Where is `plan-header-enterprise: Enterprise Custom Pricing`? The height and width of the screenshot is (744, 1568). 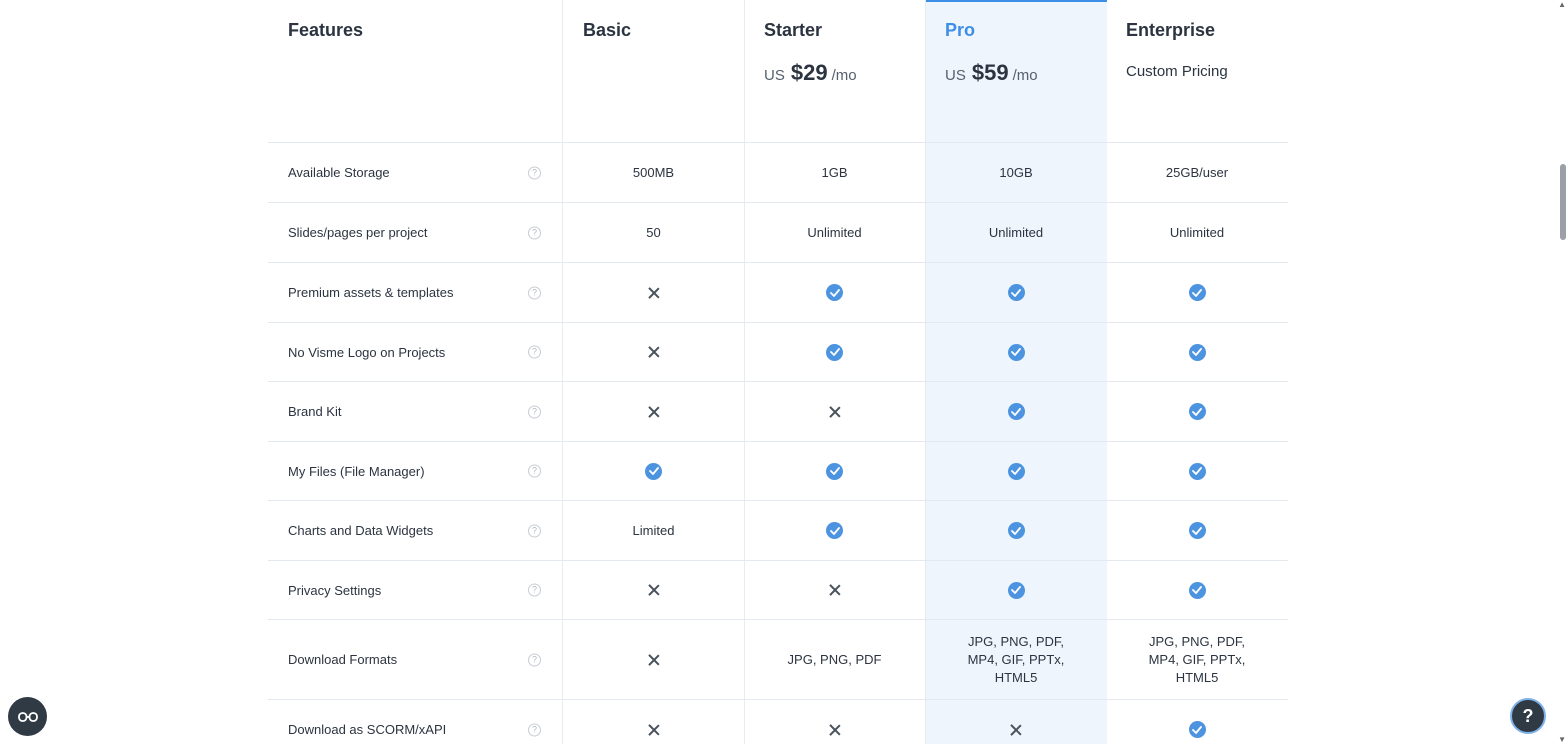 plan-header-enterprise: Enterprise Custom Pricing is located at coordinates (1197, 71).